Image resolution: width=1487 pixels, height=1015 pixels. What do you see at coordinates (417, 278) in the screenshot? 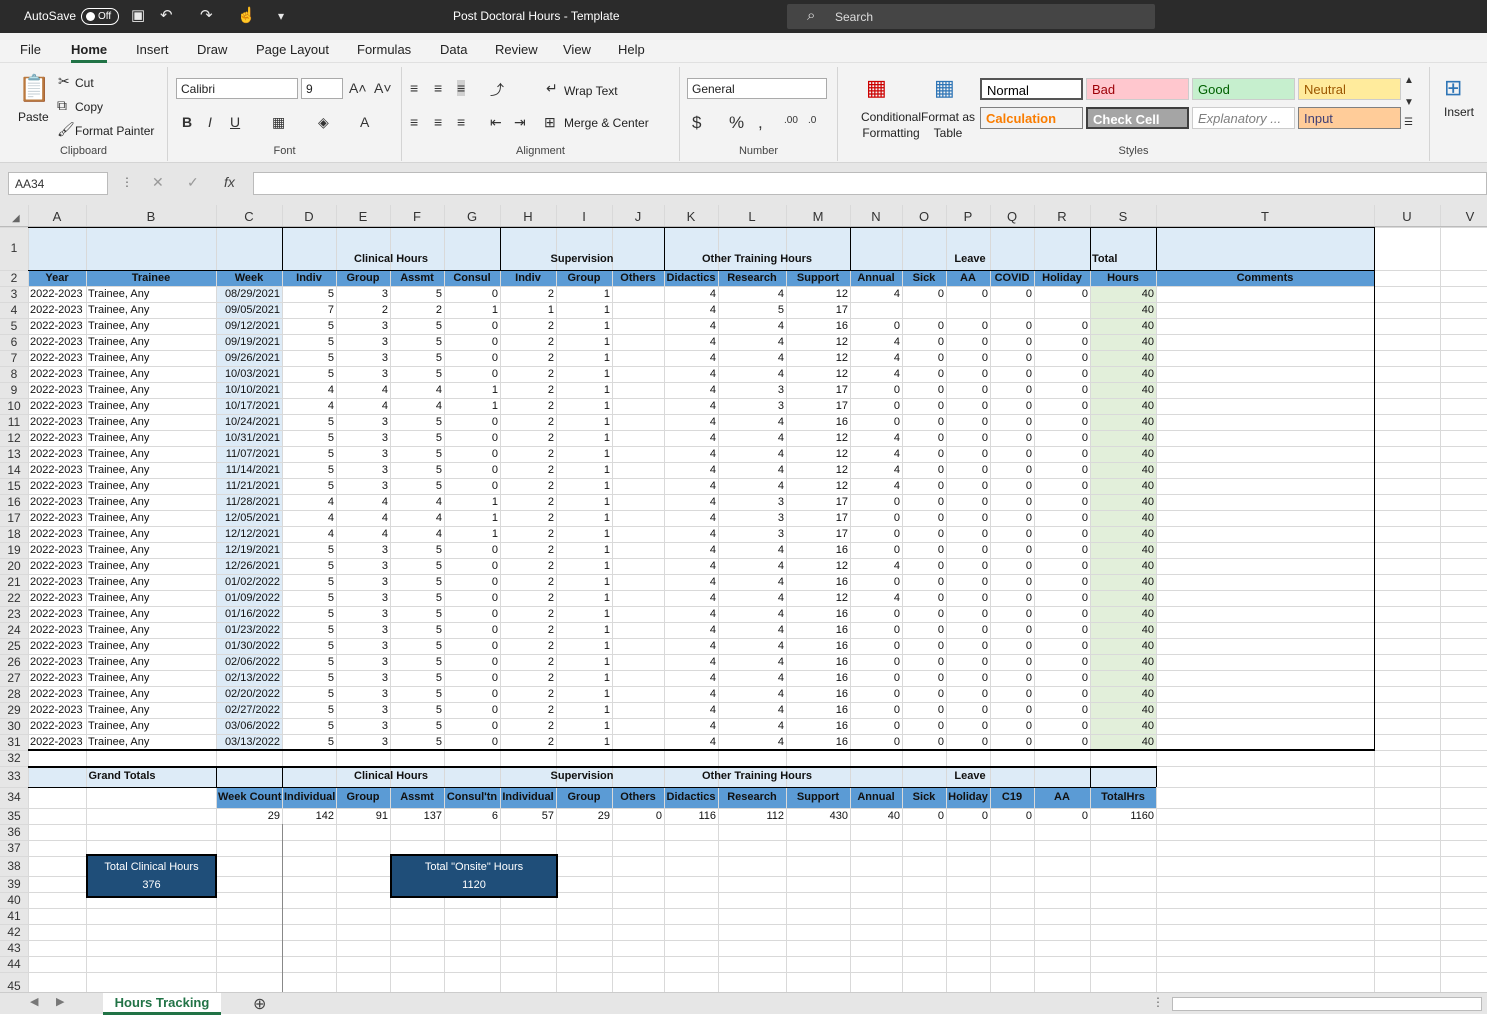
I see `column-title: Assmt` at bounding box center [417, 278].